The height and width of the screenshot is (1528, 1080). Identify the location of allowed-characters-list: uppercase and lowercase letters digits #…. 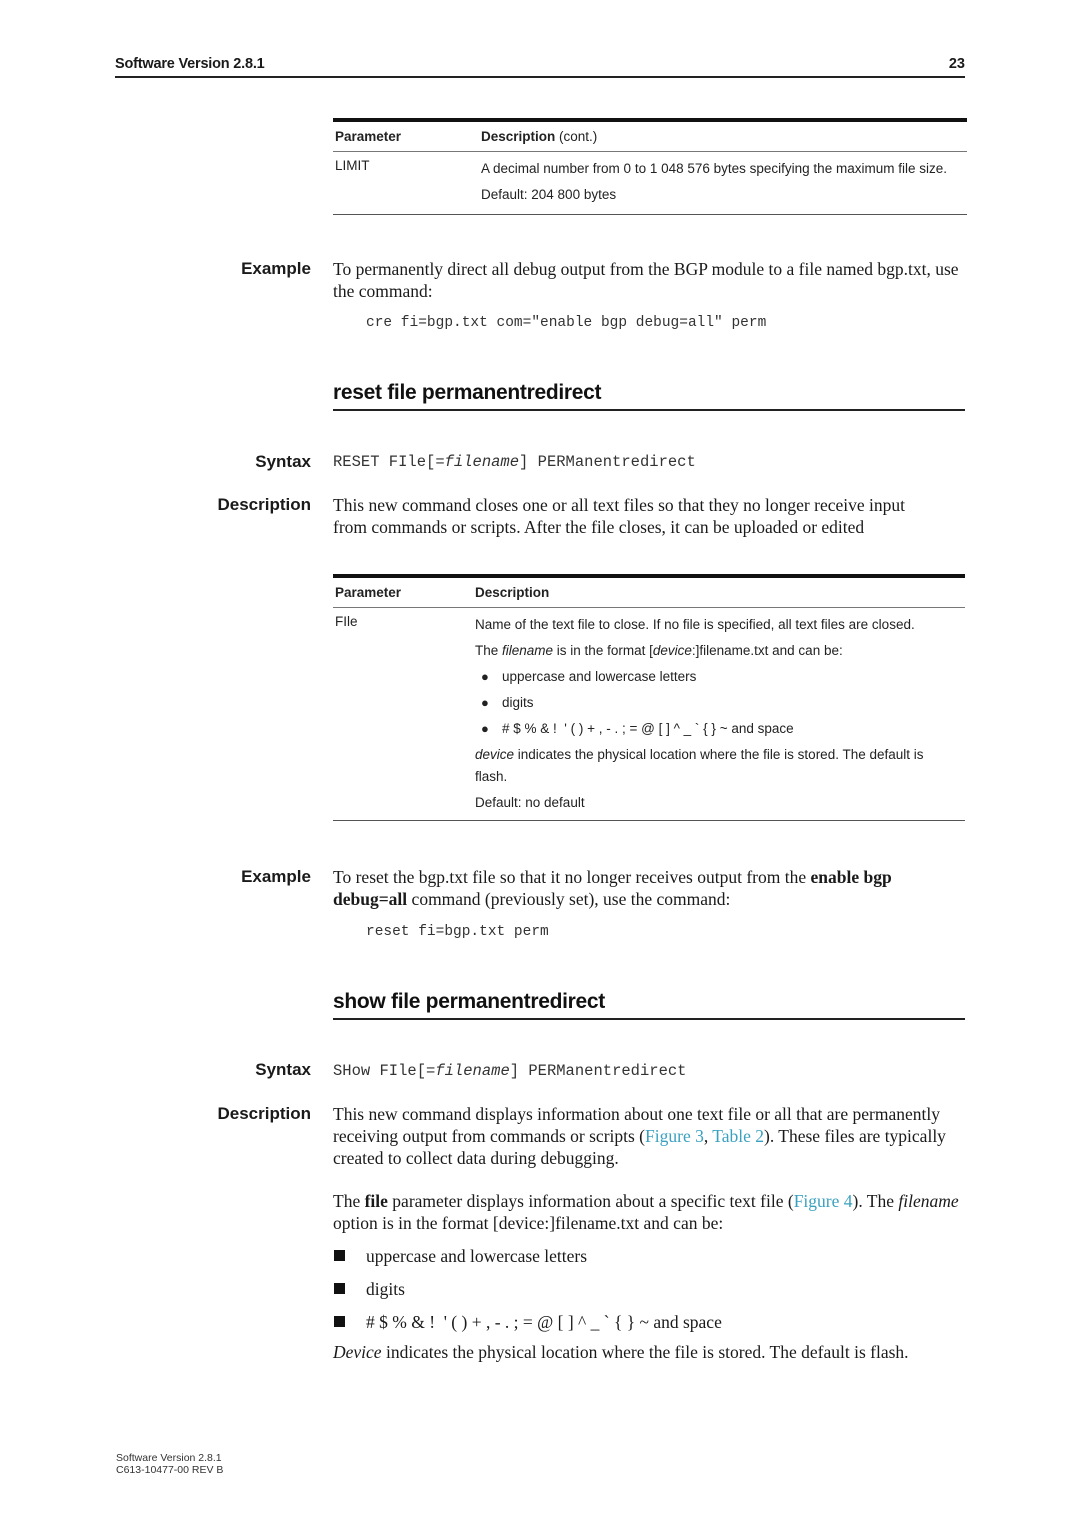
(649, 1294).